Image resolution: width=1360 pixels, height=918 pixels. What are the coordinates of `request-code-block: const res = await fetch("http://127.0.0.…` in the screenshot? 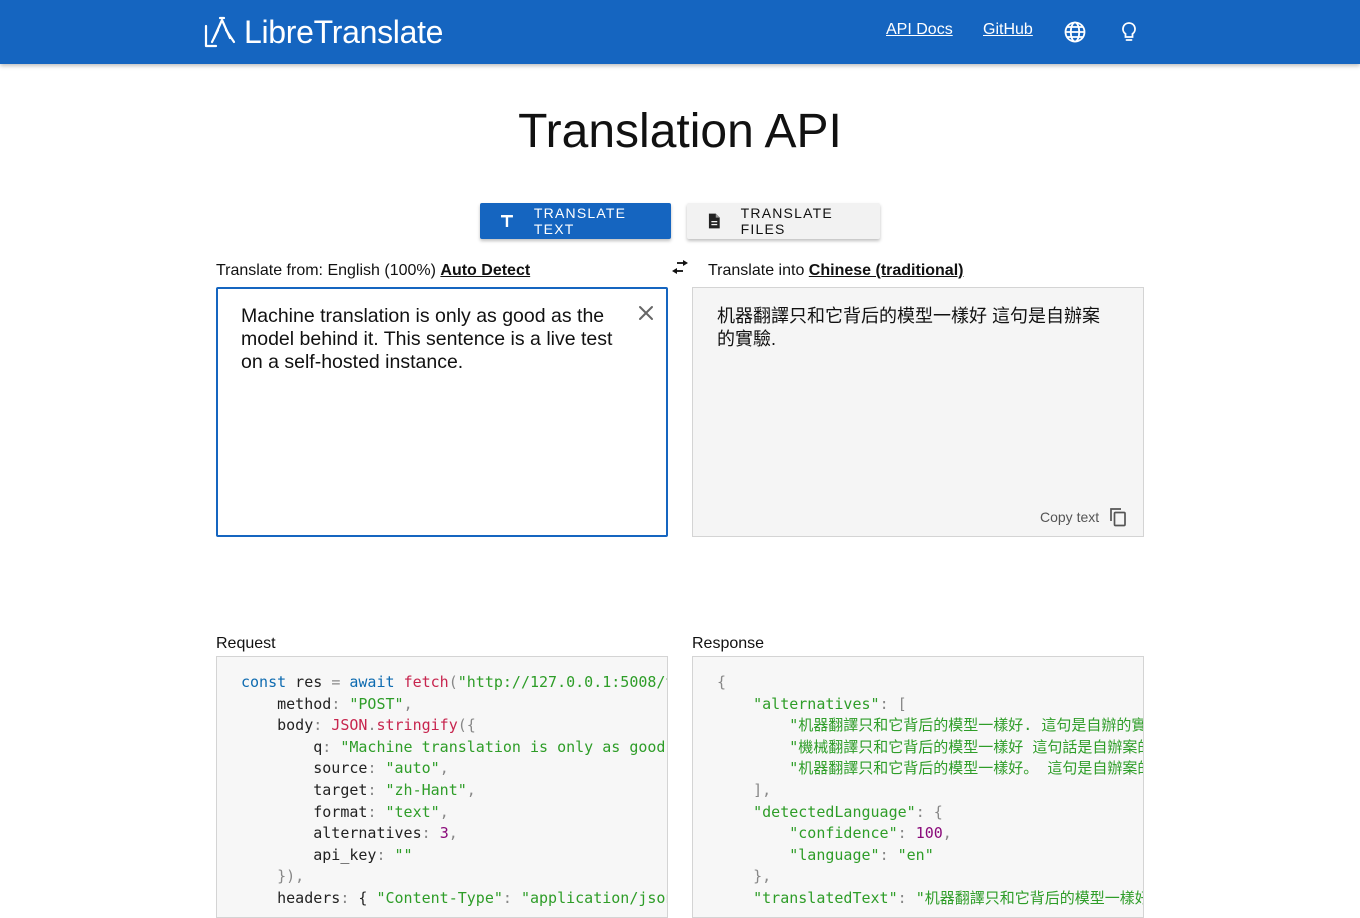 It's located at (442, 787).